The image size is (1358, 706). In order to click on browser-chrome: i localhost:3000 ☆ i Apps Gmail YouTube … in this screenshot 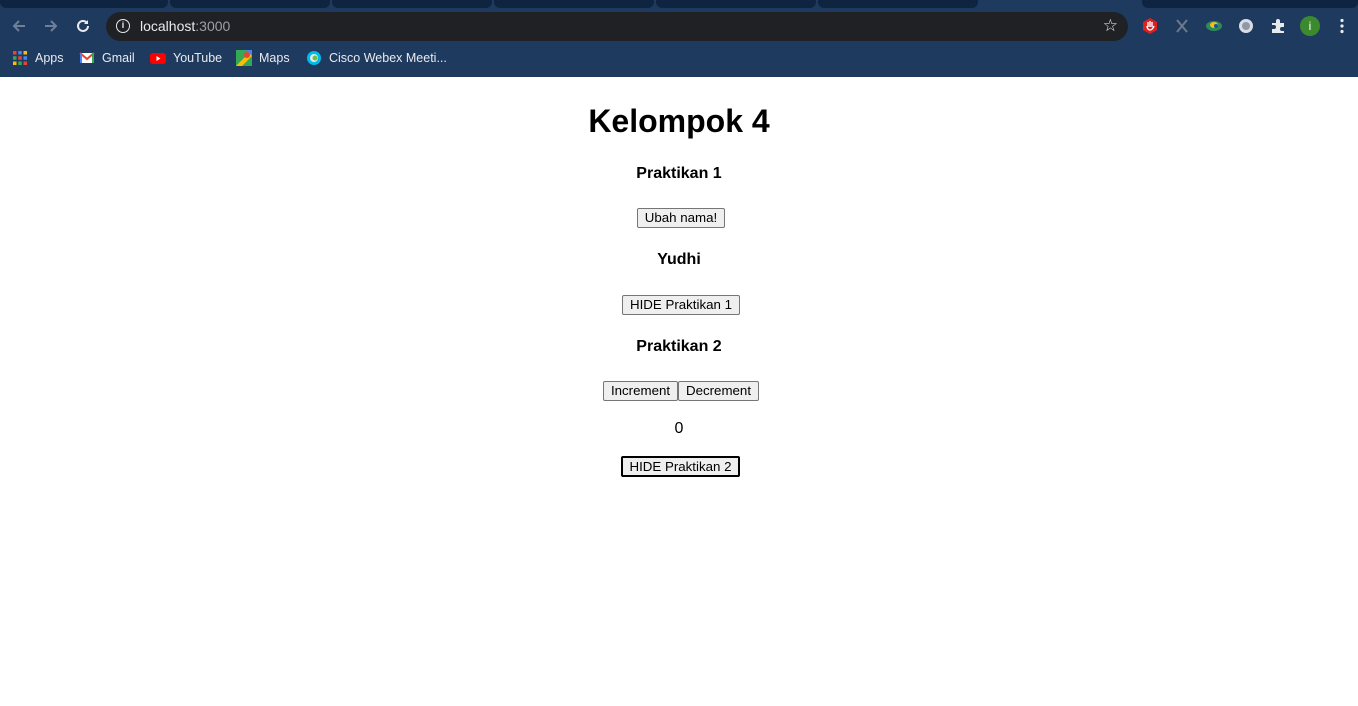, I will do `click(679, 38)`.